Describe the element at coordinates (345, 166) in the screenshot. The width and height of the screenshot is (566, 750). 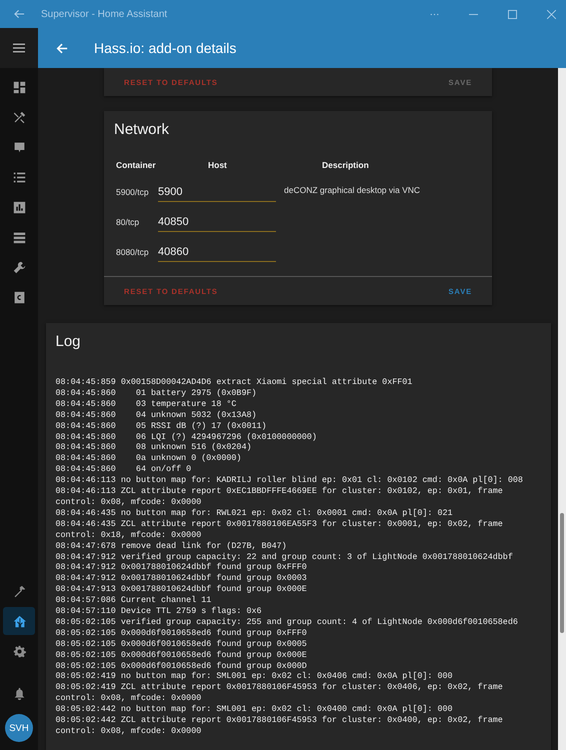
I see `column-header: Description` at that location.